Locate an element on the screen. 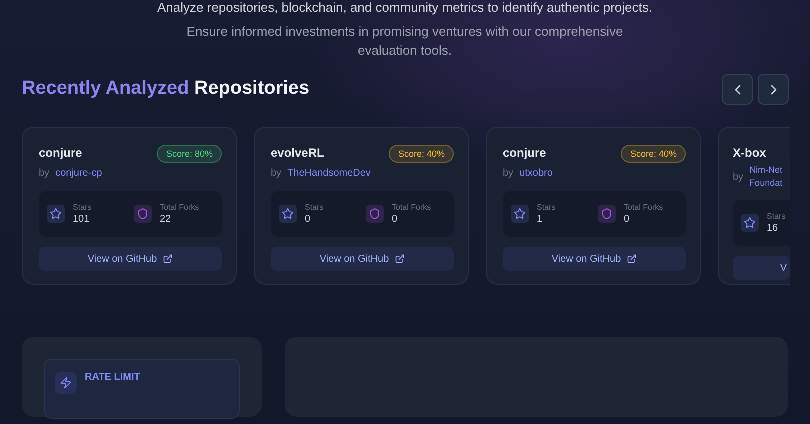 The width and height of the screenshot is (810, 424). author-link: conjure-cp is located at coordinates (79, 173).